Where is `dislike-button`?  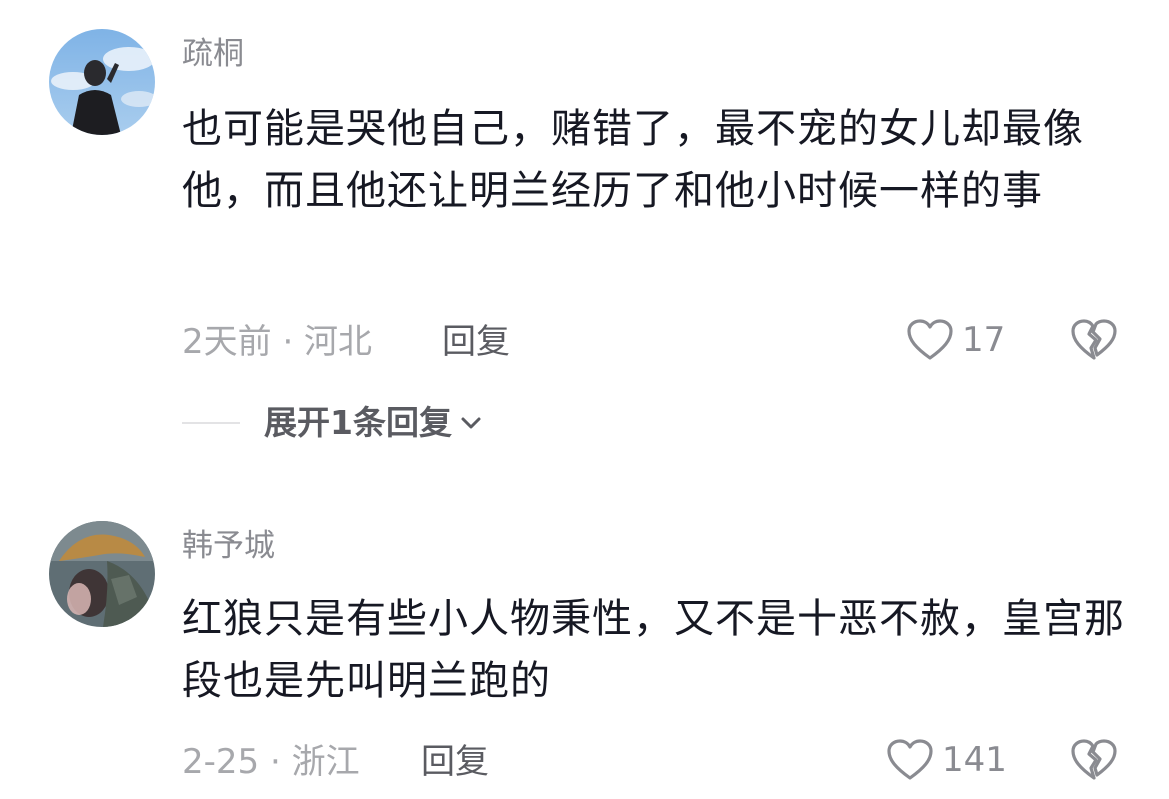 dislike-button is located at coordinates (1094, 762).